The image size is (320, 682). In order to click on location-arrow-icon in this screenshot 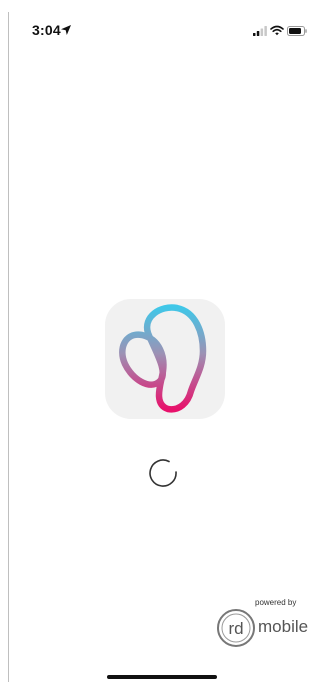, I will do `click(66, 30)`.